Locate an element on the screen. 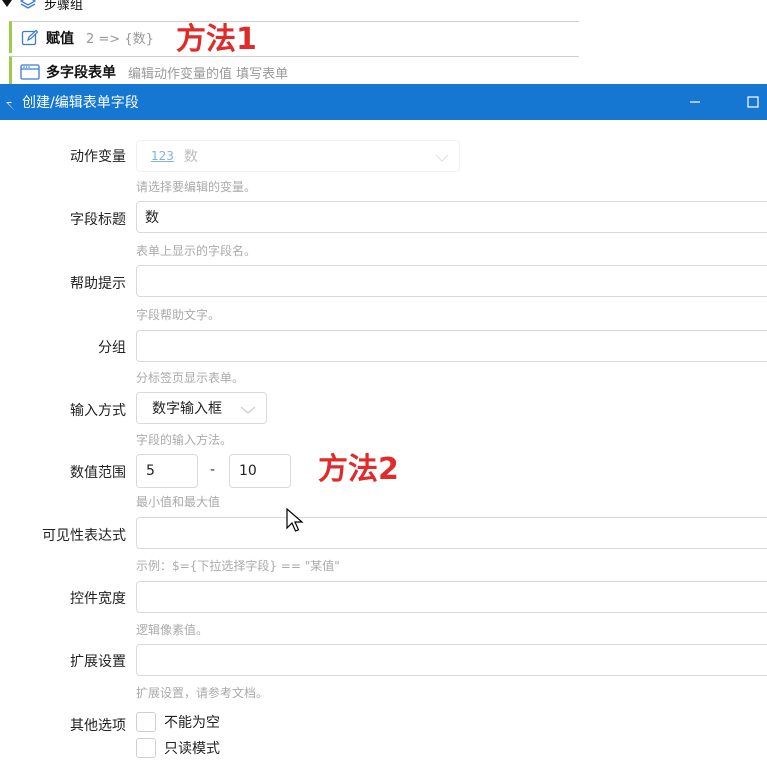 The width and height of the screenshot is (767, 768). checkbox-label: 不能为空 is located at coordinates (192, 723).